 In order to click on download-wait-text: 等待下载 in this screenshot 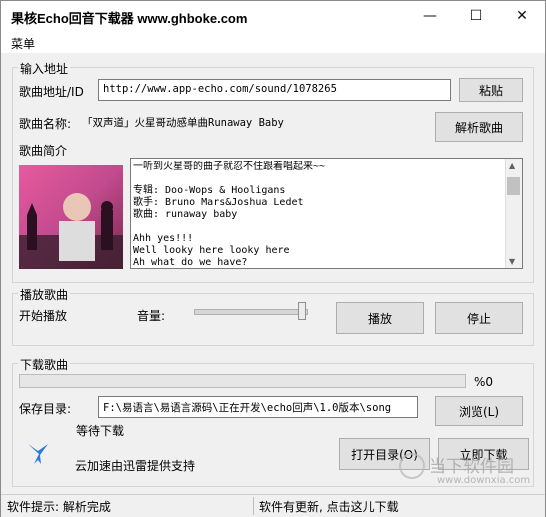, I will do `click(100, 431)`.